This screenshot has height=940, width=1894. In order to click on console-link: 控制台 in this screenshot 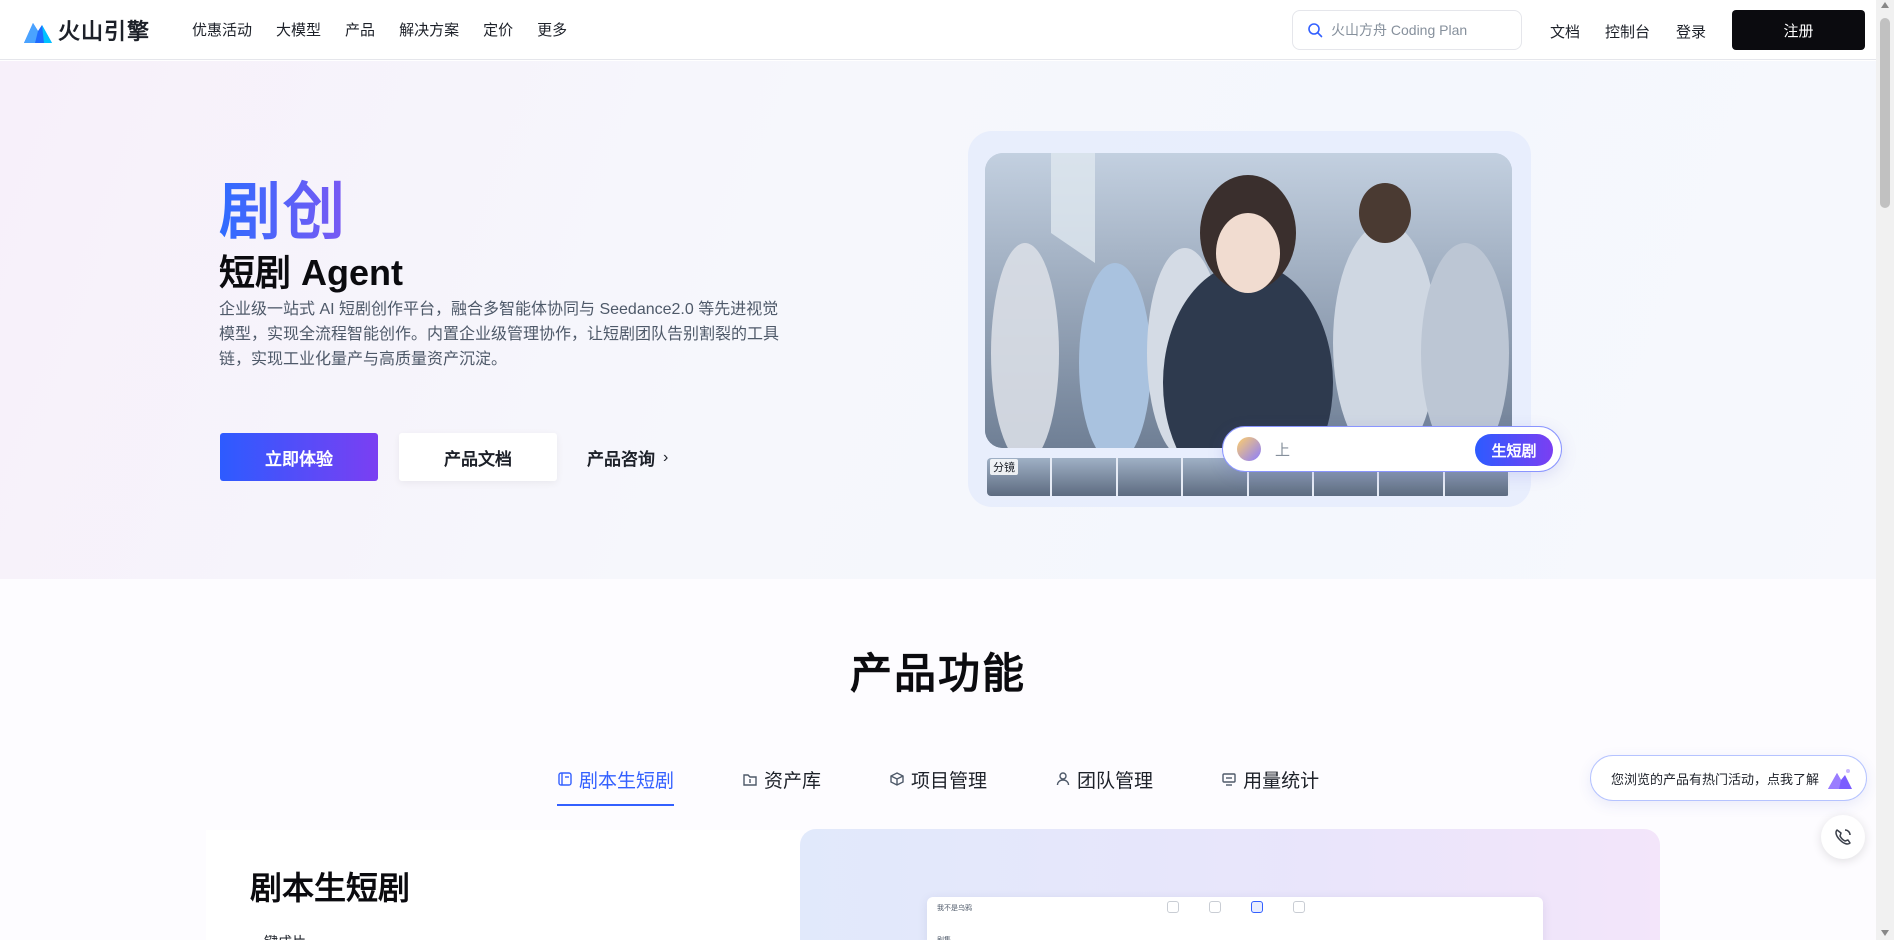, I will do `click(1627, 31)`.